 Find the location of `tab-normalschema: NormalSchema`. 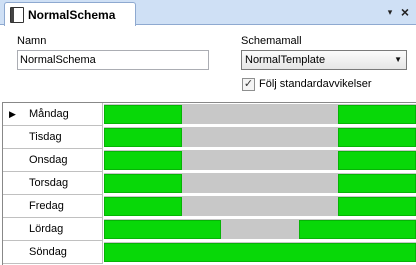

tab-normalschema: NormalSchema is located at coordinates (70, 14).